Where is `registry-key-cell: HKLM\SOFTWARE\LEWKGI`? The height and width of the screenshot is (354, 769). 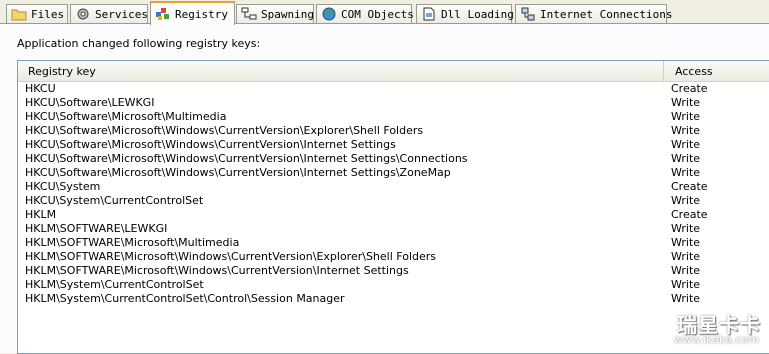 registry-key-cell: HKLM\SOFTWARE\LEWKGI is located at coordinates (96, 228).